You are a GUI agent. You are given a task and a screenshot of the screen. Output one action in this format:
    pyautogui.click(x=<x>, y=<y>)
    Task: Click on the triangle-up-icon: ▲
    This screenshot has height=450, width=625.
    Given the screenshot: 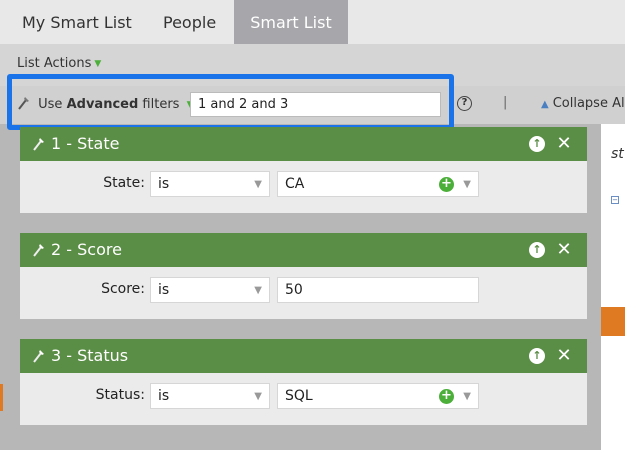 What is the action you would take?
    pyautogui.click(x=545, y=104)
    